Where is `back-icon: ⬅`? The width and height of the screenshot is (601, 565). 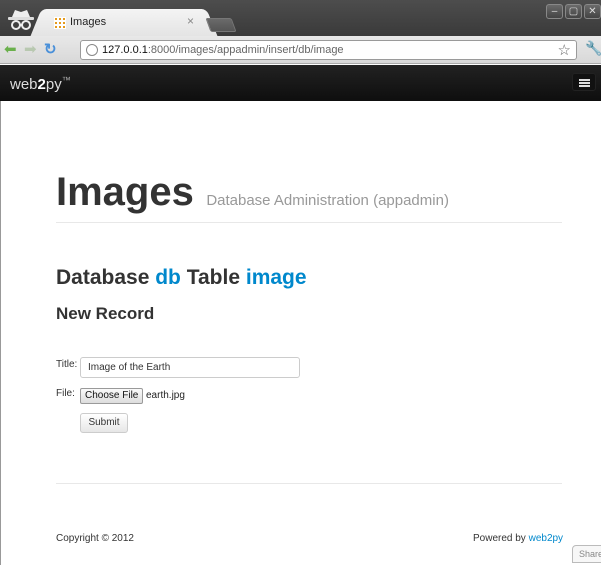 back-icon: ⬅ is located at coordinates (10, 49).